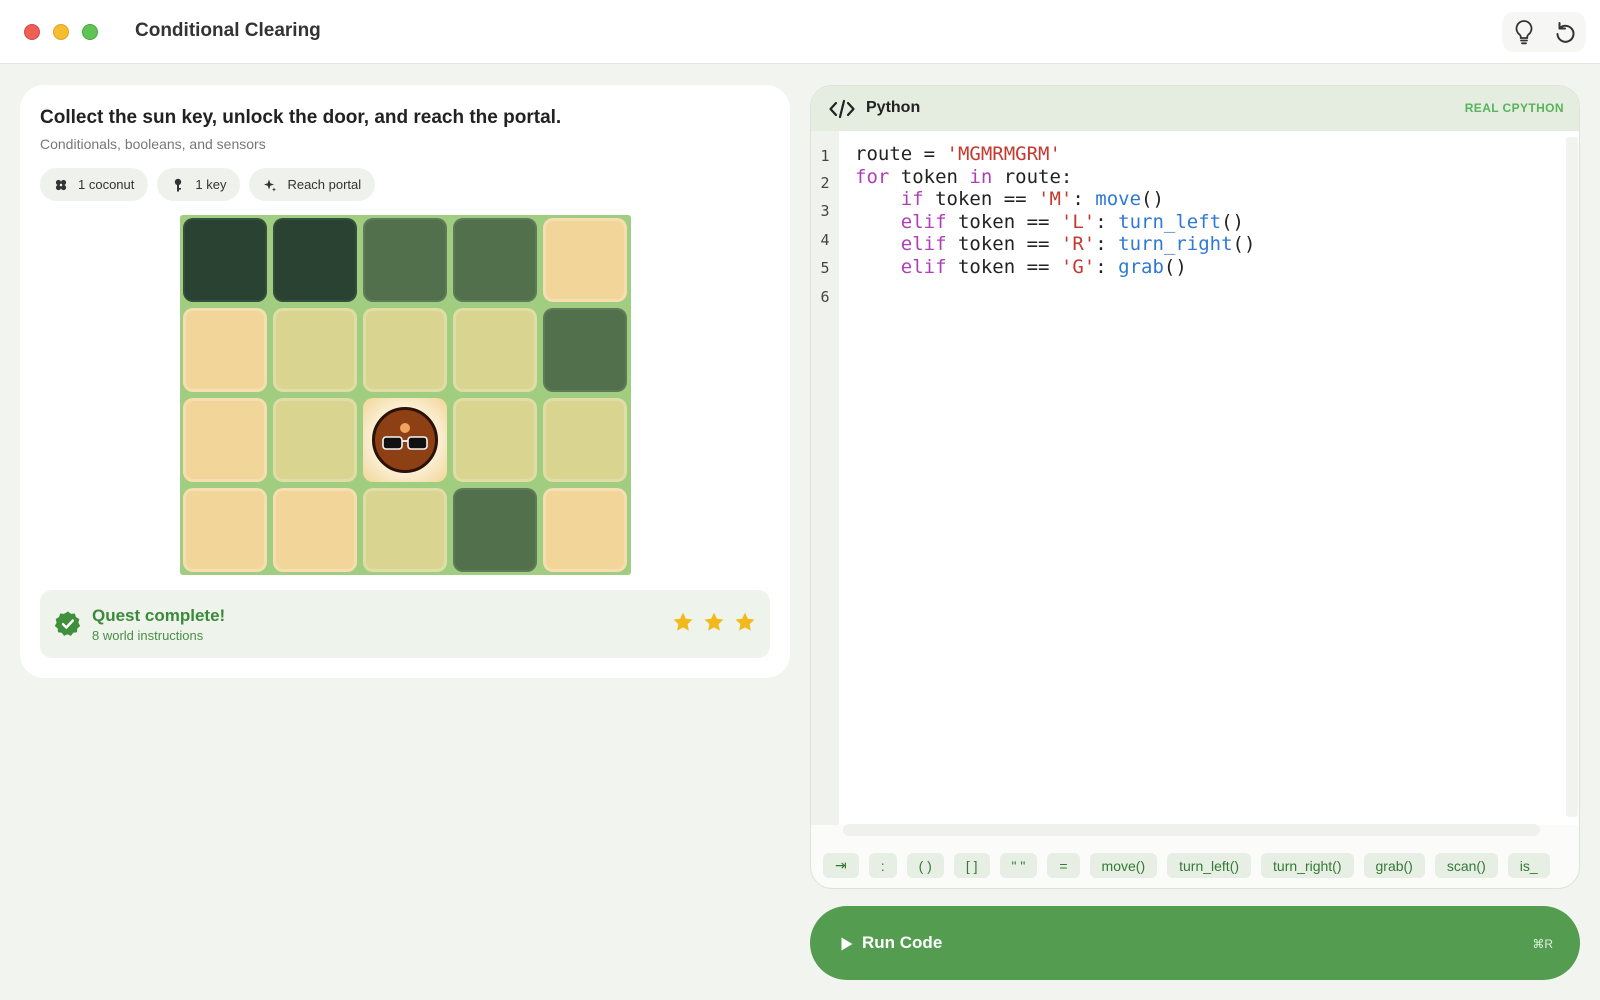 This screenshot has height=1000, width=1600. I want to click on undo-icon, so click(1565, 32).